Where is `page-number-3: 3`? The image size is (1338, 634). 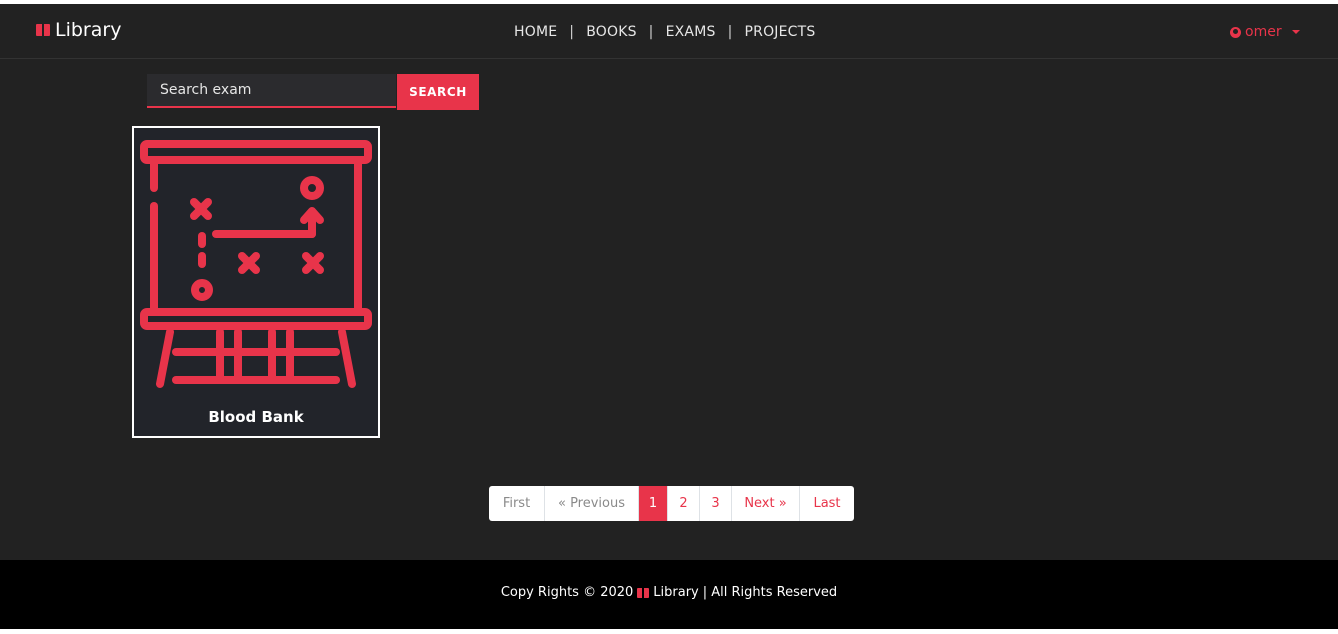 page-number-3: 3 is located at coordinates (716, 503).